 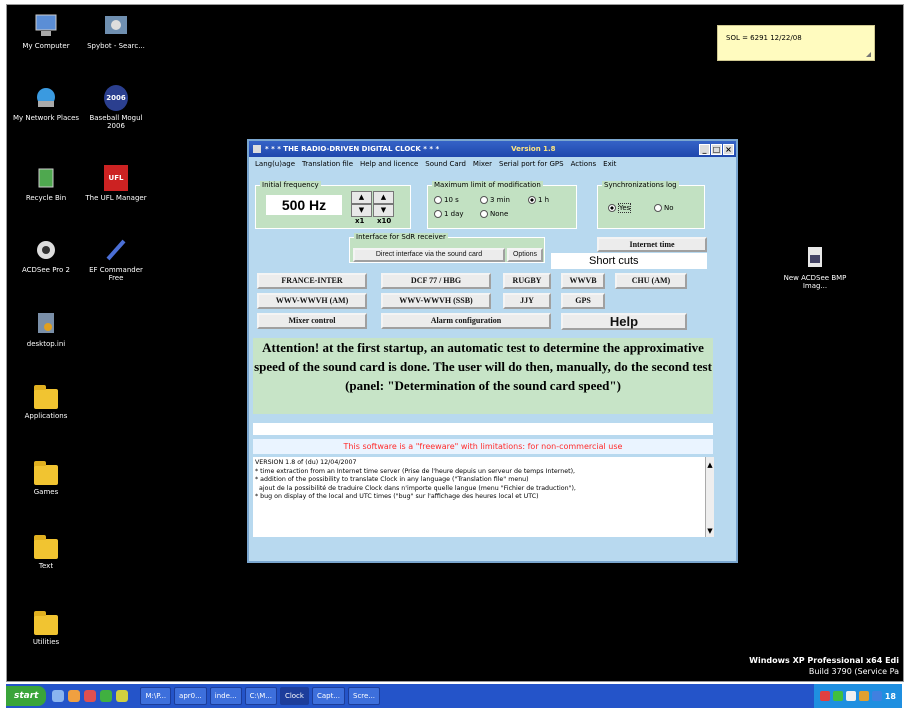 I want to click on desktop-icon-text: Text, so click(x=46, y=552).